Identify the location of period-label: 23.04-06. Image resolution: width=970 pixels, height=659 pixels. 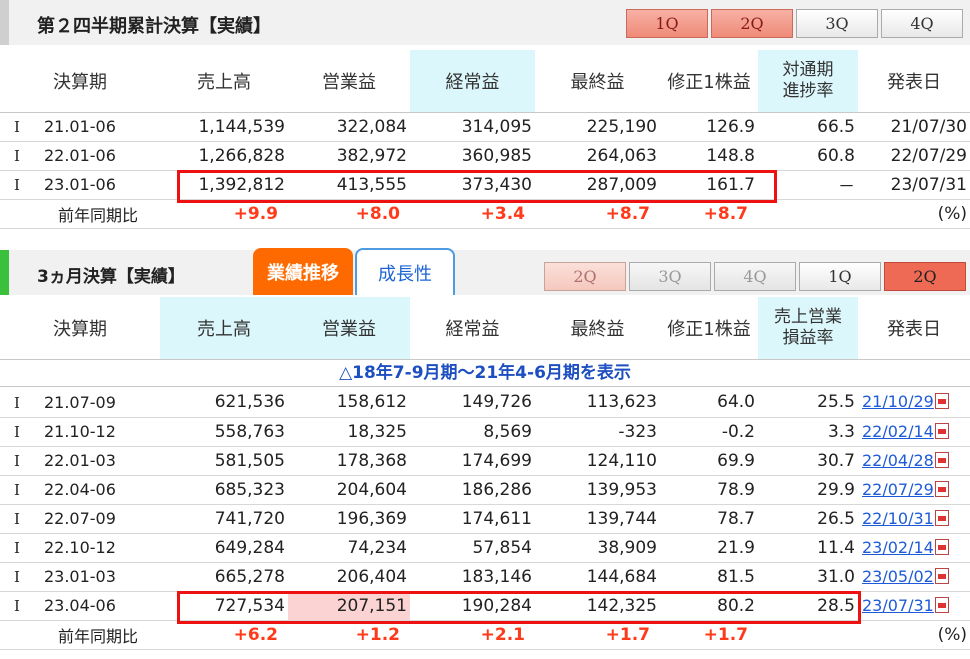
(79, 605).